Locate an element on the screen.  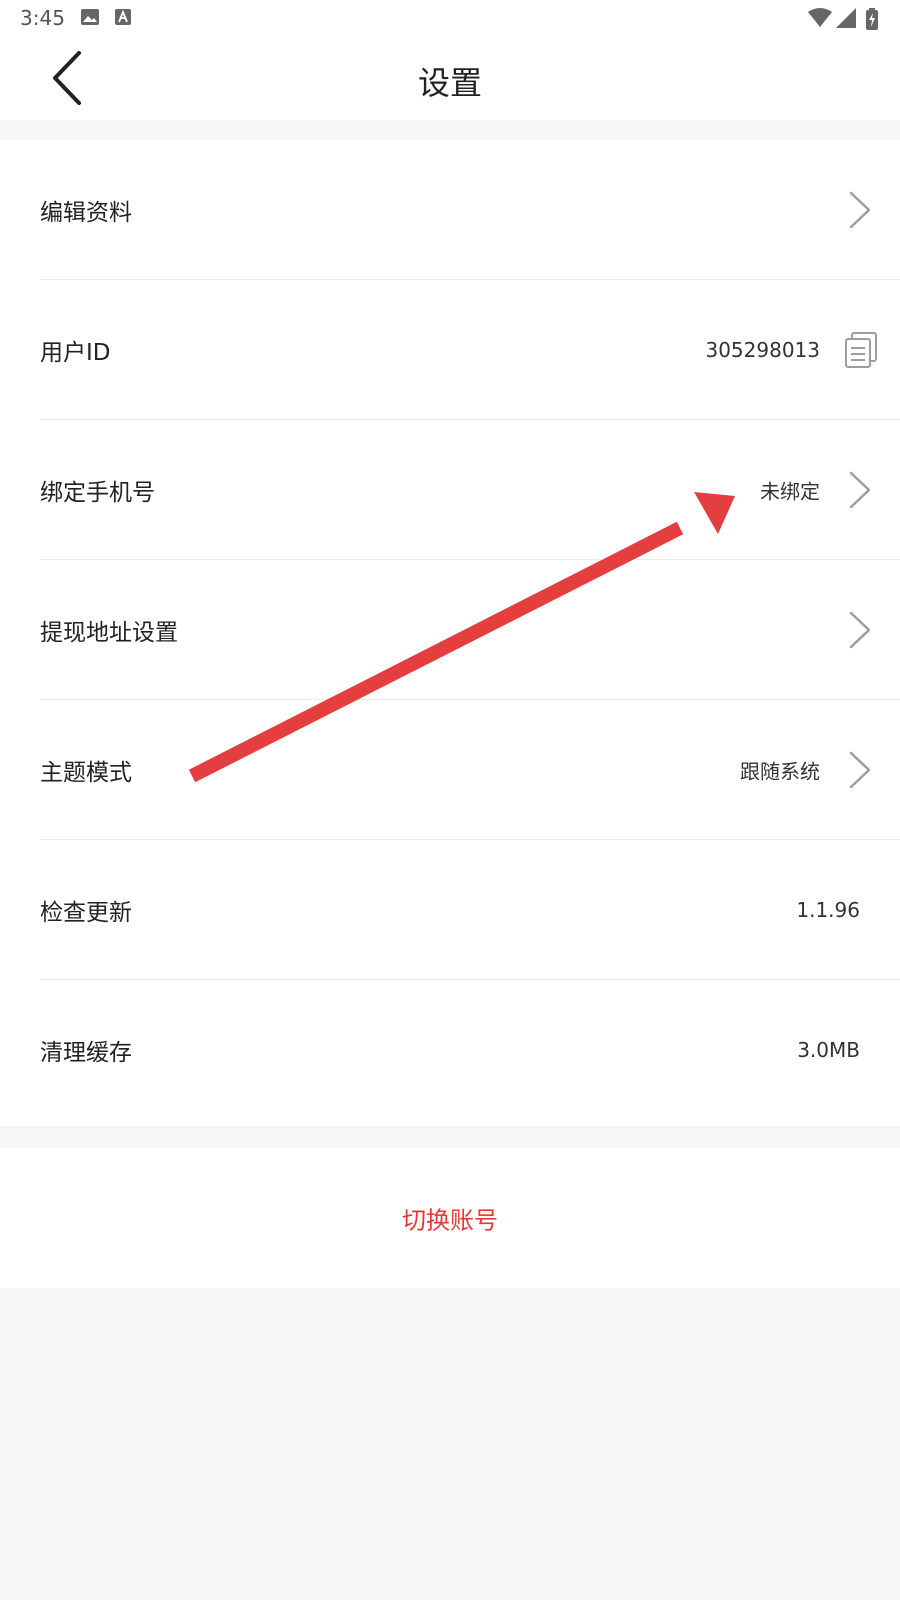
status-time: 3:45 is located at coordinates (42, 18).